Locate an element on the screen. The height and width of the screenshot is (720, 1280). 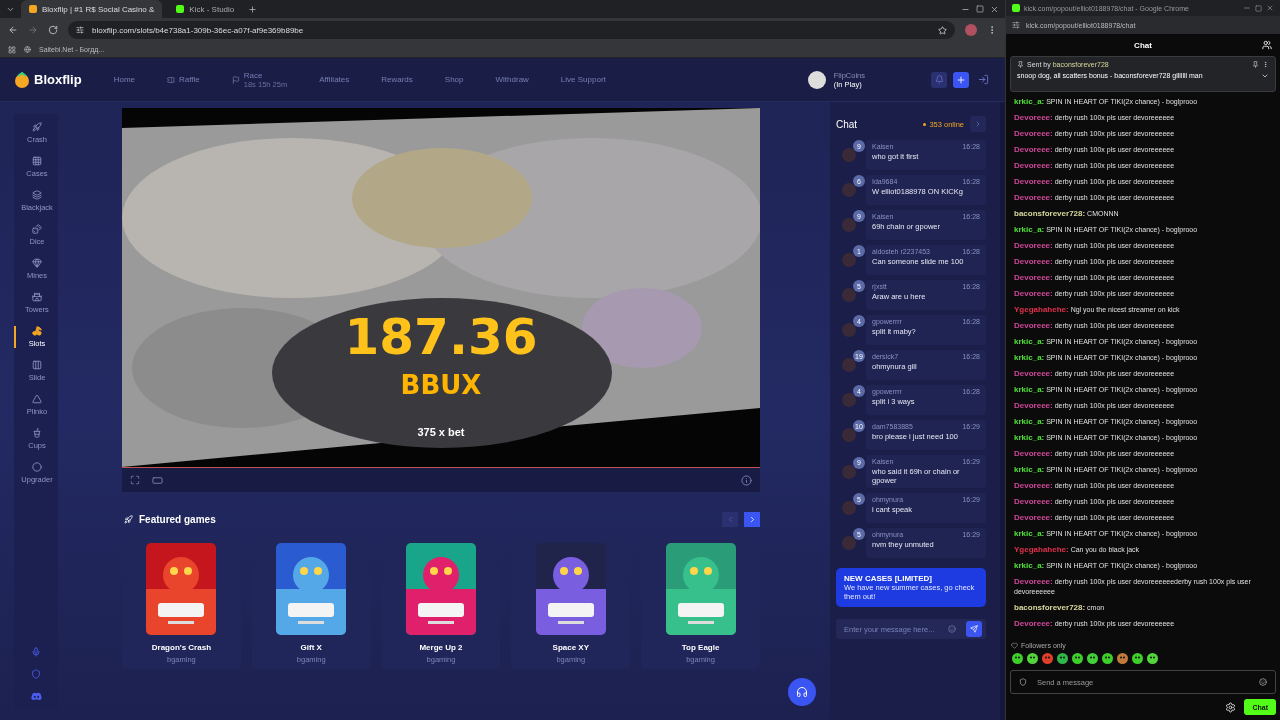
gem-icon is located at coordinates (37, 263).